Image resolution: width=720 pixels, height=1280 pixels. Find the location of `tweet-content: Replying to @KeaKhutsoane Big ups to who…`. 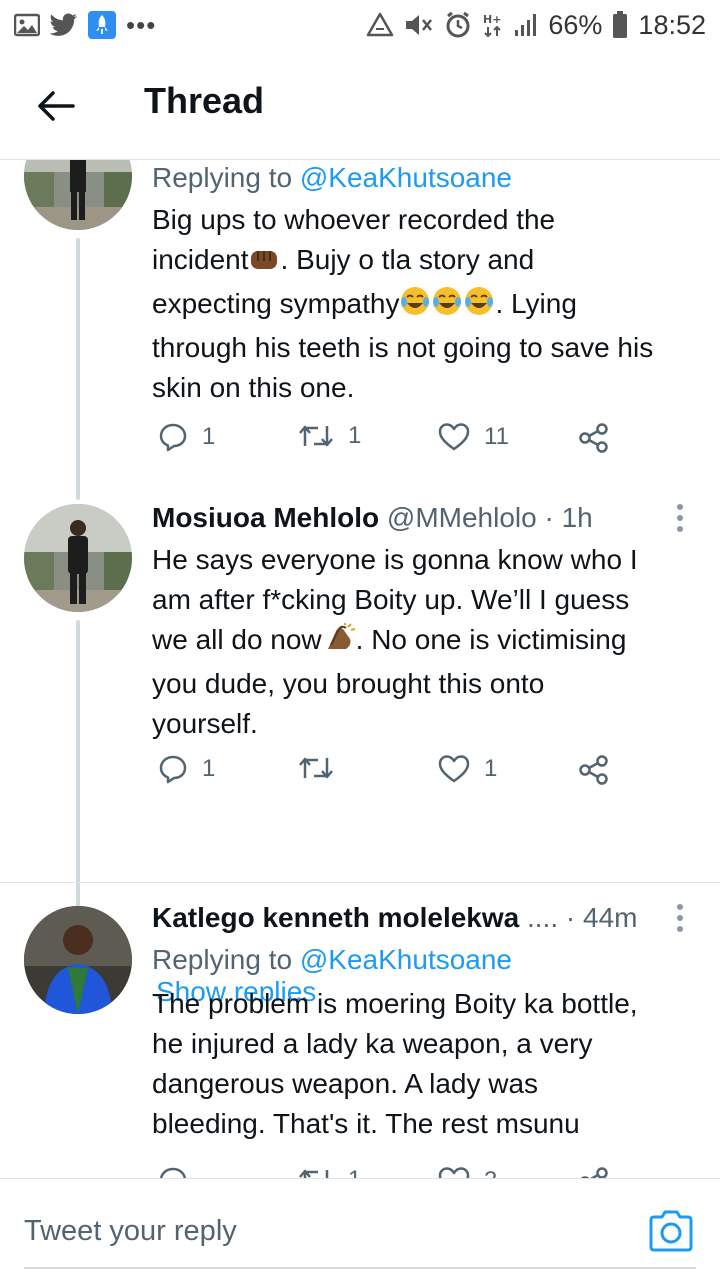

tweet-content: Replying to @KeaKhutsoane Big ups to who… is located at coordinates (425, 284).